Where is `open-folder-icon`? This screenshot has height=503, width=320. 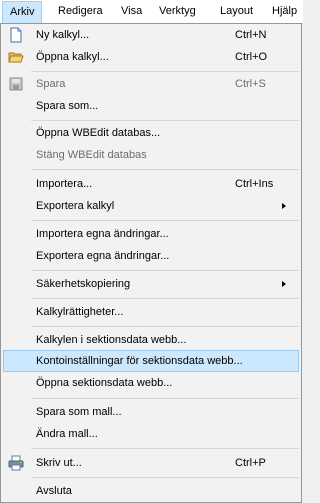
open-folder-icon is located at coordinates (16, 57).